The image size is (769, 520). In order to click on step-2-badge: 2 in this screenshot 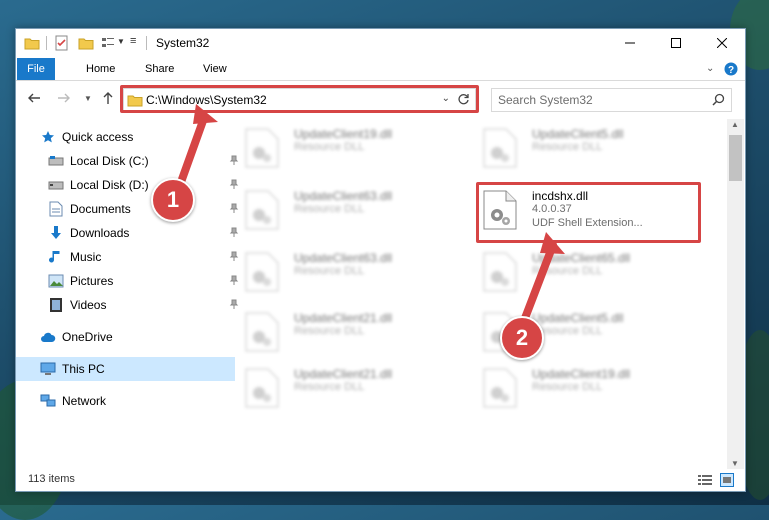, I will do `click(522, 338)`.